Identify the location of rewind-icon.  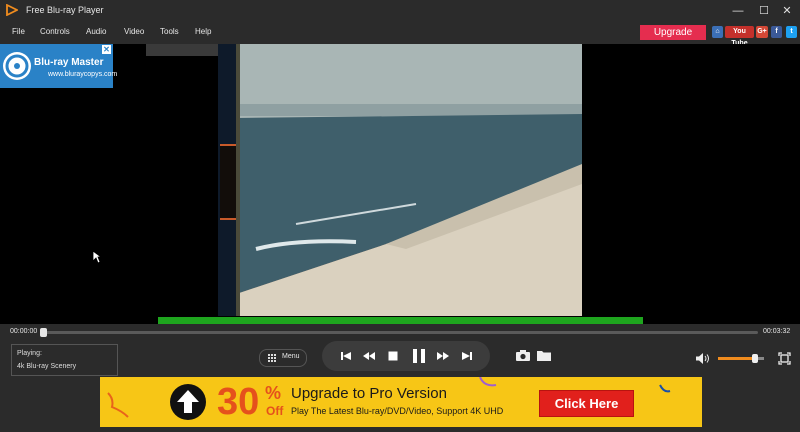
(369, 356).